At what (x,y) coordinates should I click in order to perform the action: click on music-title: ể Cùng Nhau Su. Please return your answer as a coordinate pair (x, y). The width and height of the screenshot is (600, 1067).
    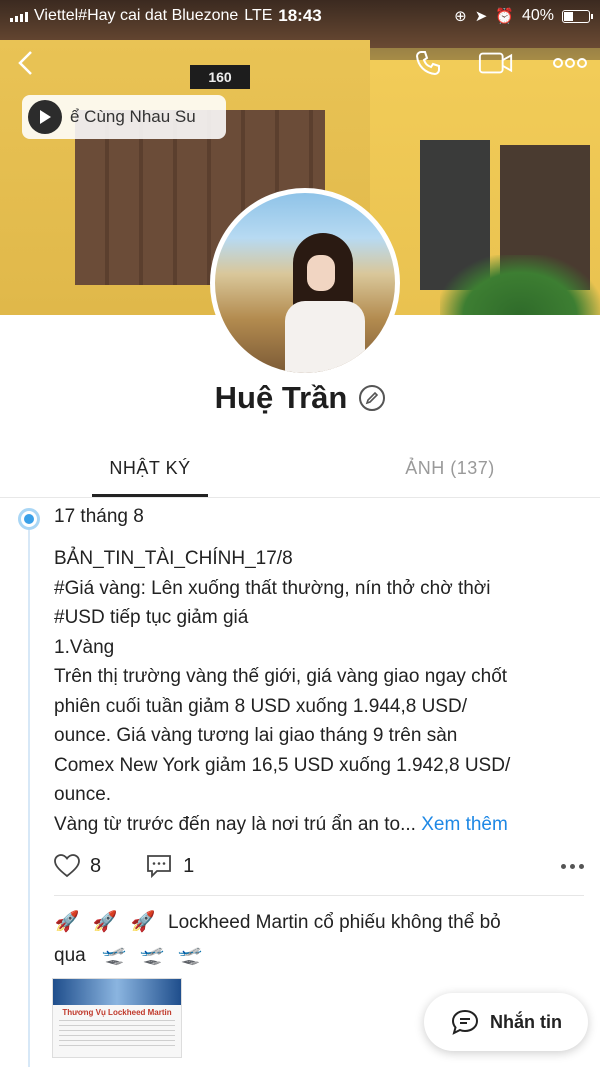
    Looking at the image, I should click on (133, 116).